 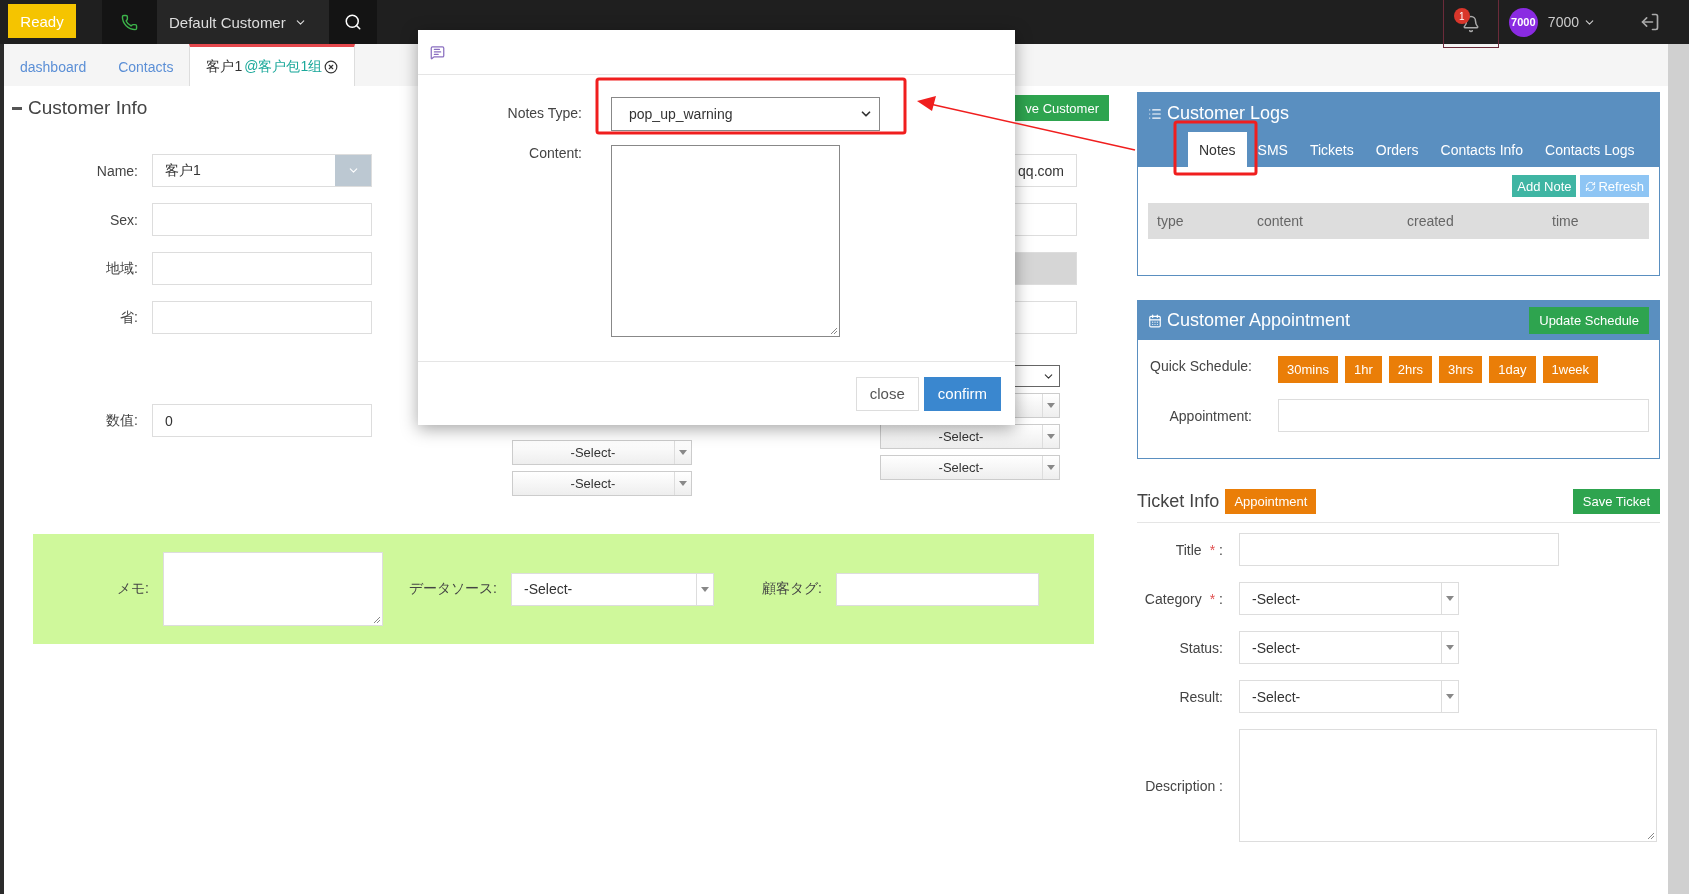 What do you see at coordinates (544, 113) in the screenshot?
I see `field-label: Notes Type:` at bounding box center [544, 113].